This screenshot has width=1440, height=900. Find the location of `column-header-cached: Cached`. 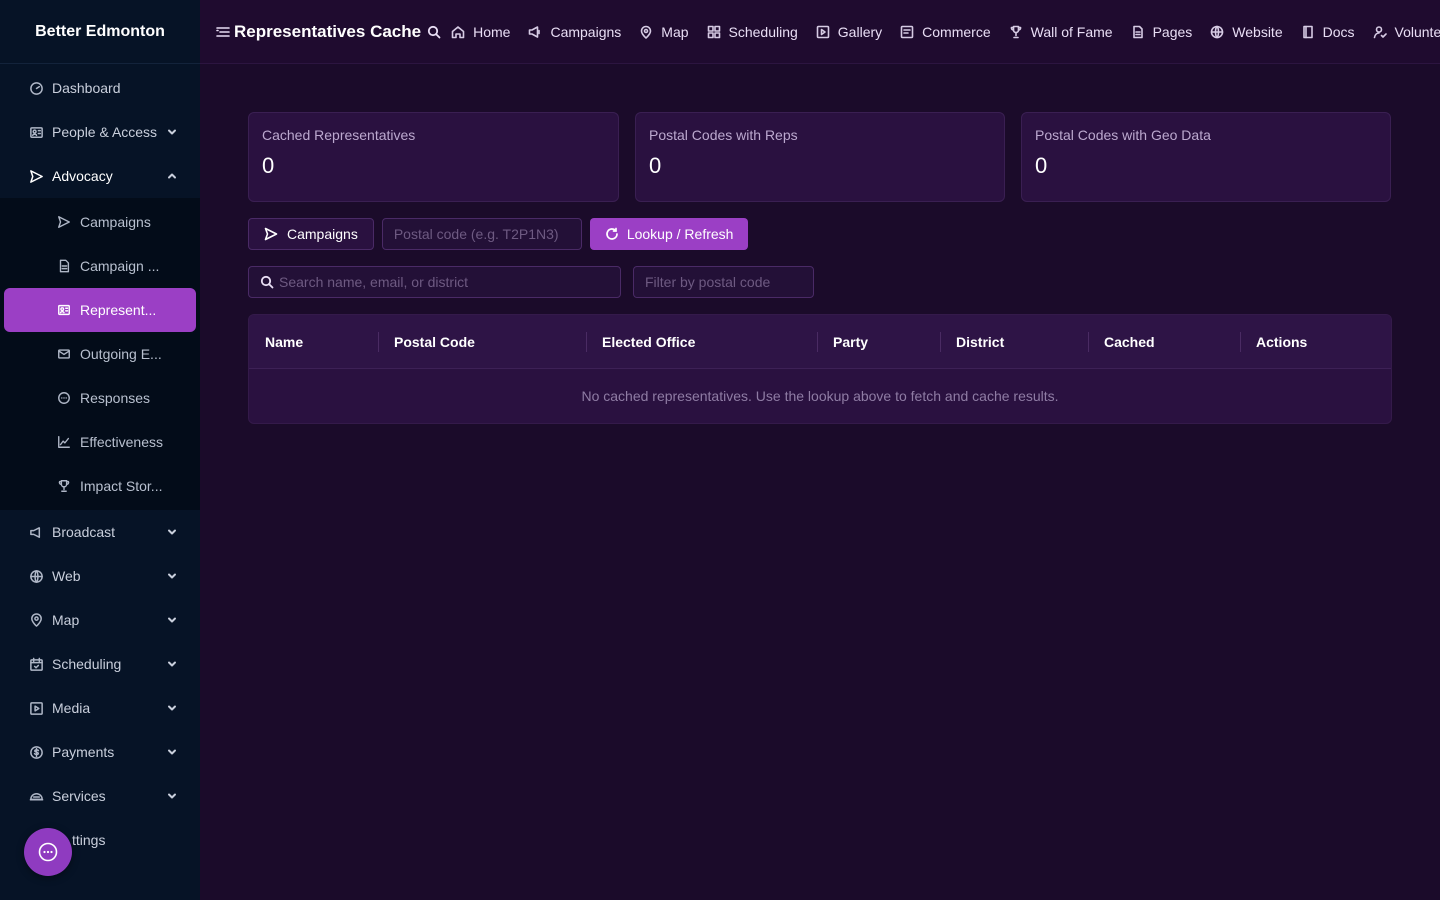

column-header-cached: Cached is located at coordinates (1164, 342).